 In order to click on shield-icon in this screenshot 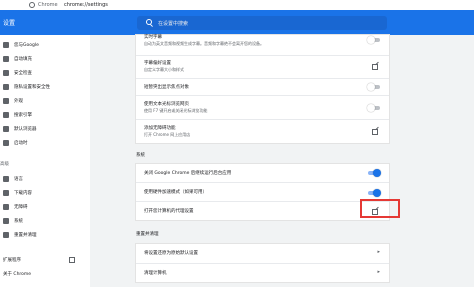, I will do `click(6, 73)`.